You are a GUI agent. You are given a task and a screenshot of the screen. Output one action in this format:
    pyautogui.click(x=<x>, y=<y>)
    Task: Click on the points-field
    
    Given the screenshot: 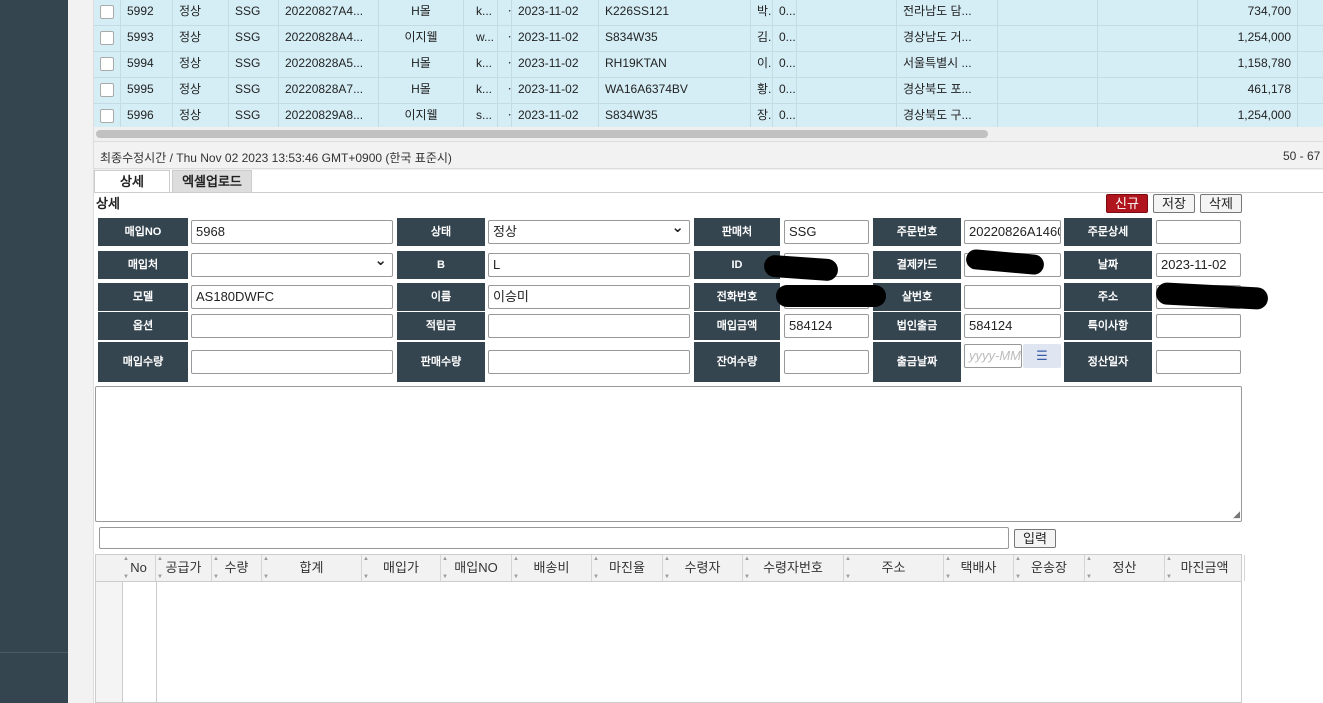 What is the action you would take?
    pyautogui.click(x=589, y=326)
    